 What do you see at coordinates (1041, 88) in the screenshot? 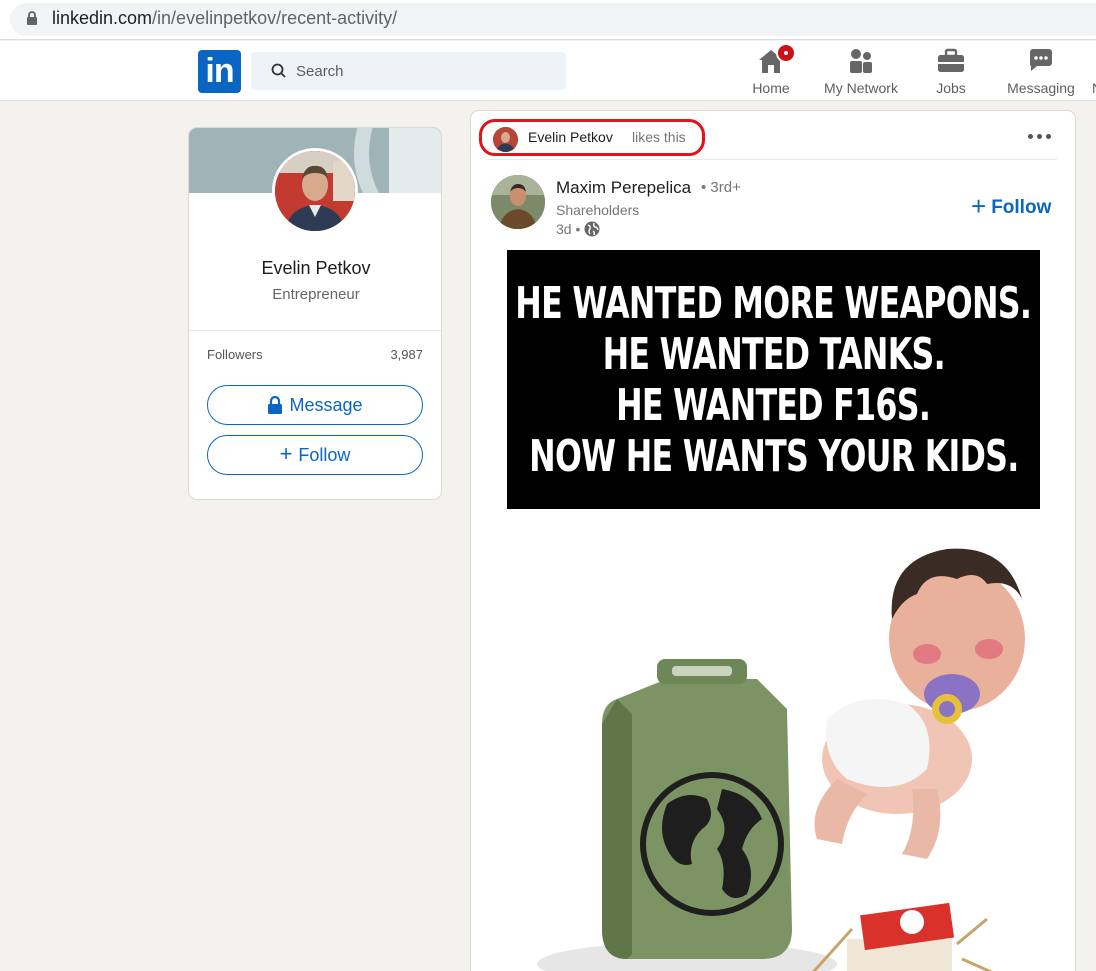
I see `nav-label-messaging: Messaging` at bounding box center [1041, 88].